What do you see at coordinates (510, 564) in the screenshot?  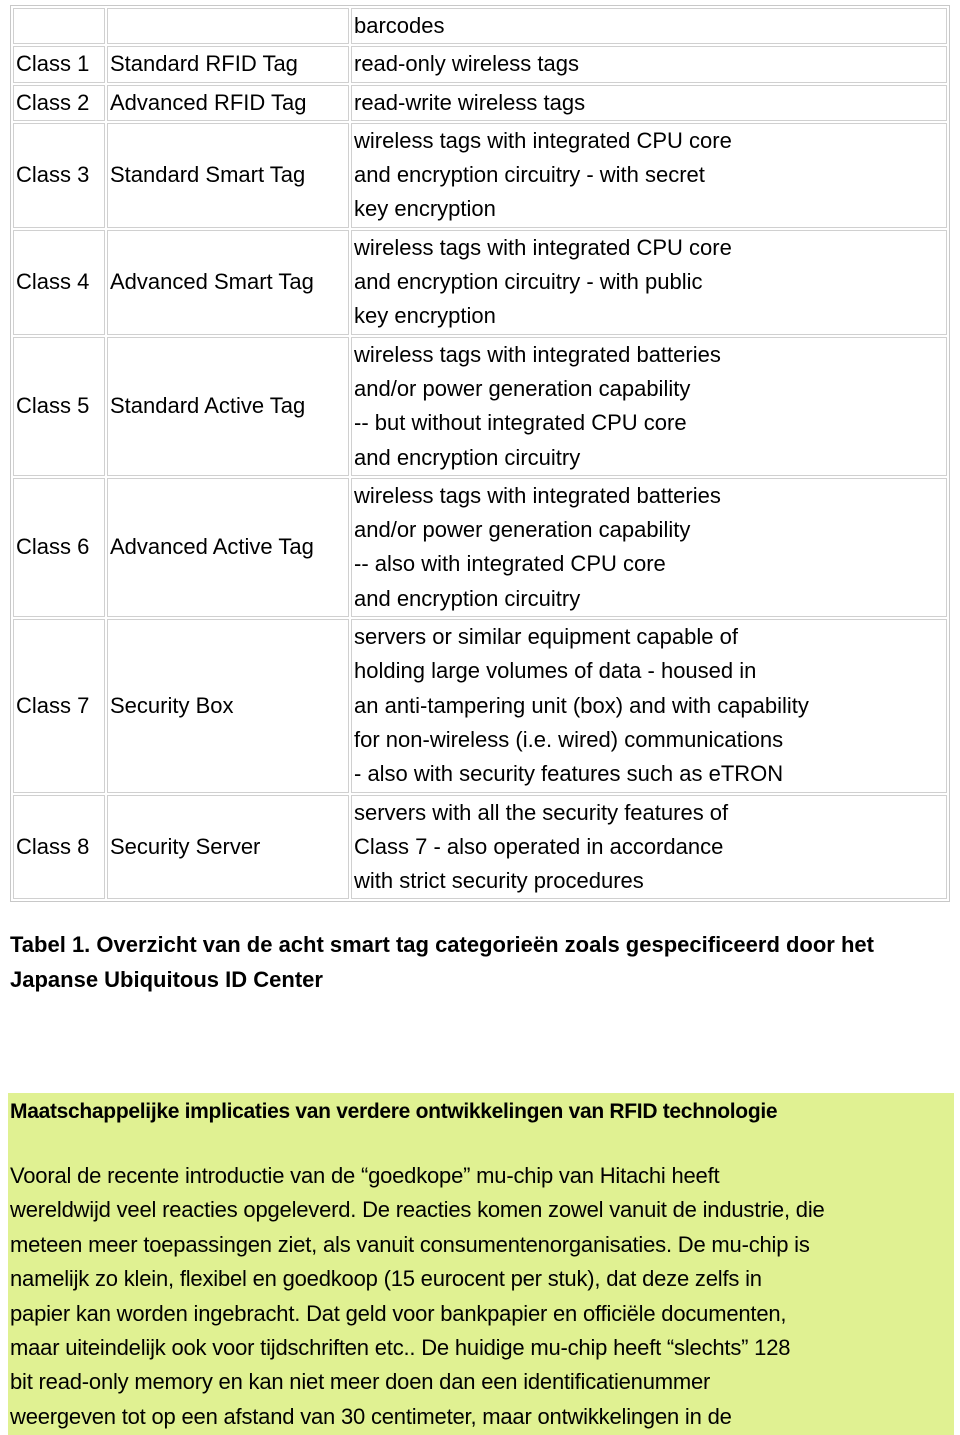 I see `description-line: -- also with integrated CPU core` at bounding box center [510, 564].